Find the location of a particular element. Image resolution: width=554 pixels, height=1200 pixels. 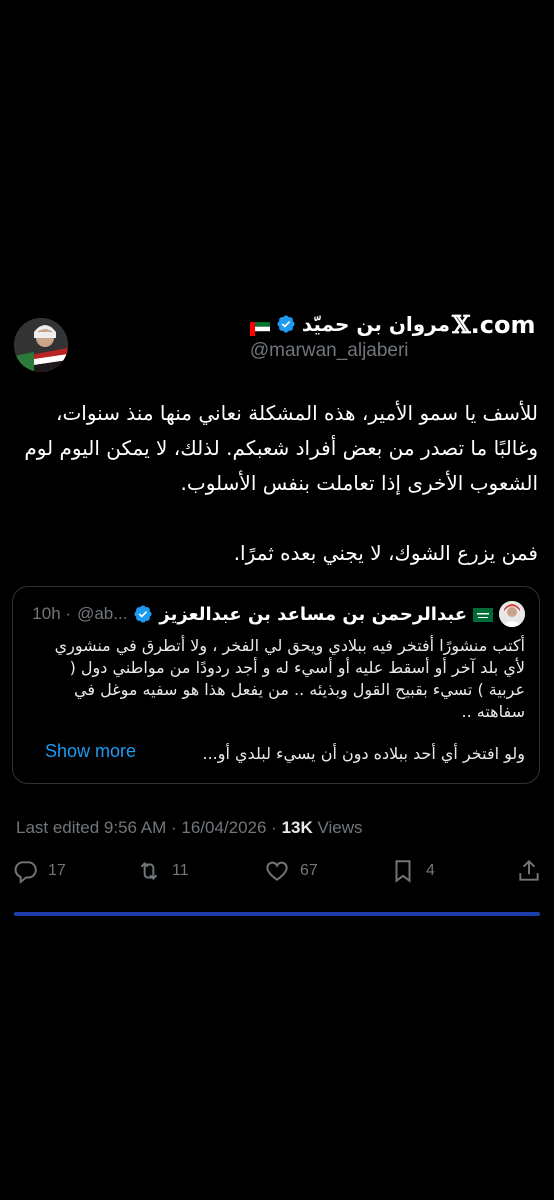

avatar-image-icon is located at coordinates (41, 345).